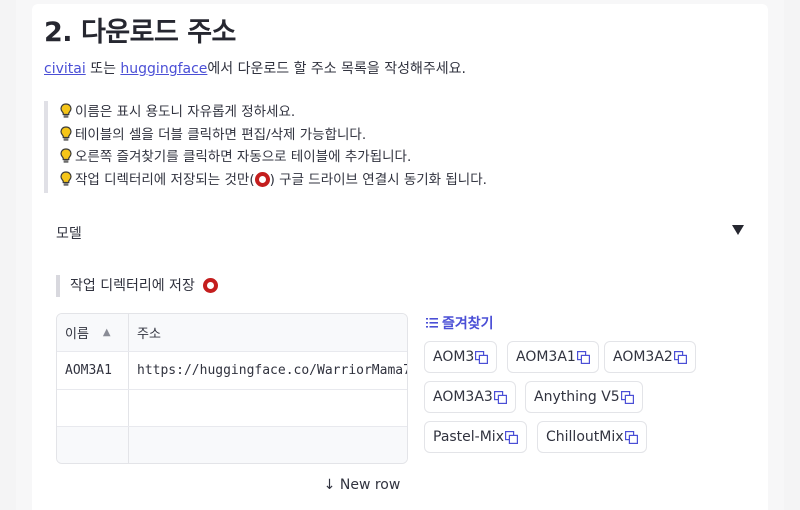 This screenshot has width=800, height=510. What do you see at coordinates (107, 332) in the screenshot?
I see `sort-ascending-icon: ▲` at bounding box center [107, 332].